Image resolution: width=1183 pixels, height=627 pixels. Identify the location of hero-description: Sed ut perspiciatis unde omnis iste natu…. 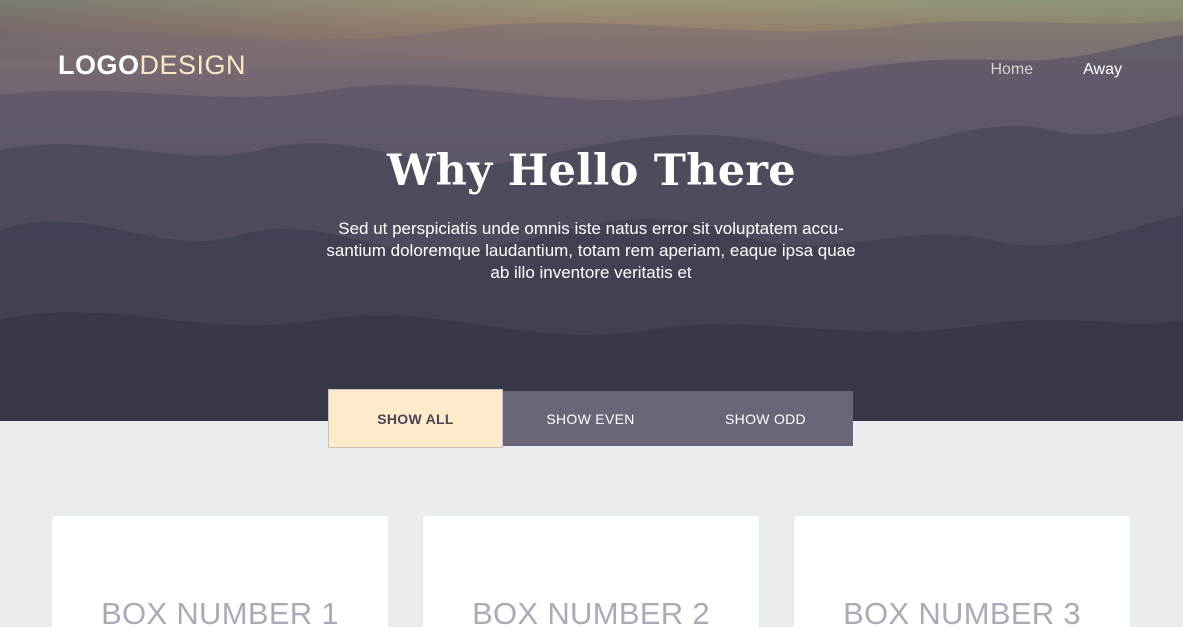
(591, 250).